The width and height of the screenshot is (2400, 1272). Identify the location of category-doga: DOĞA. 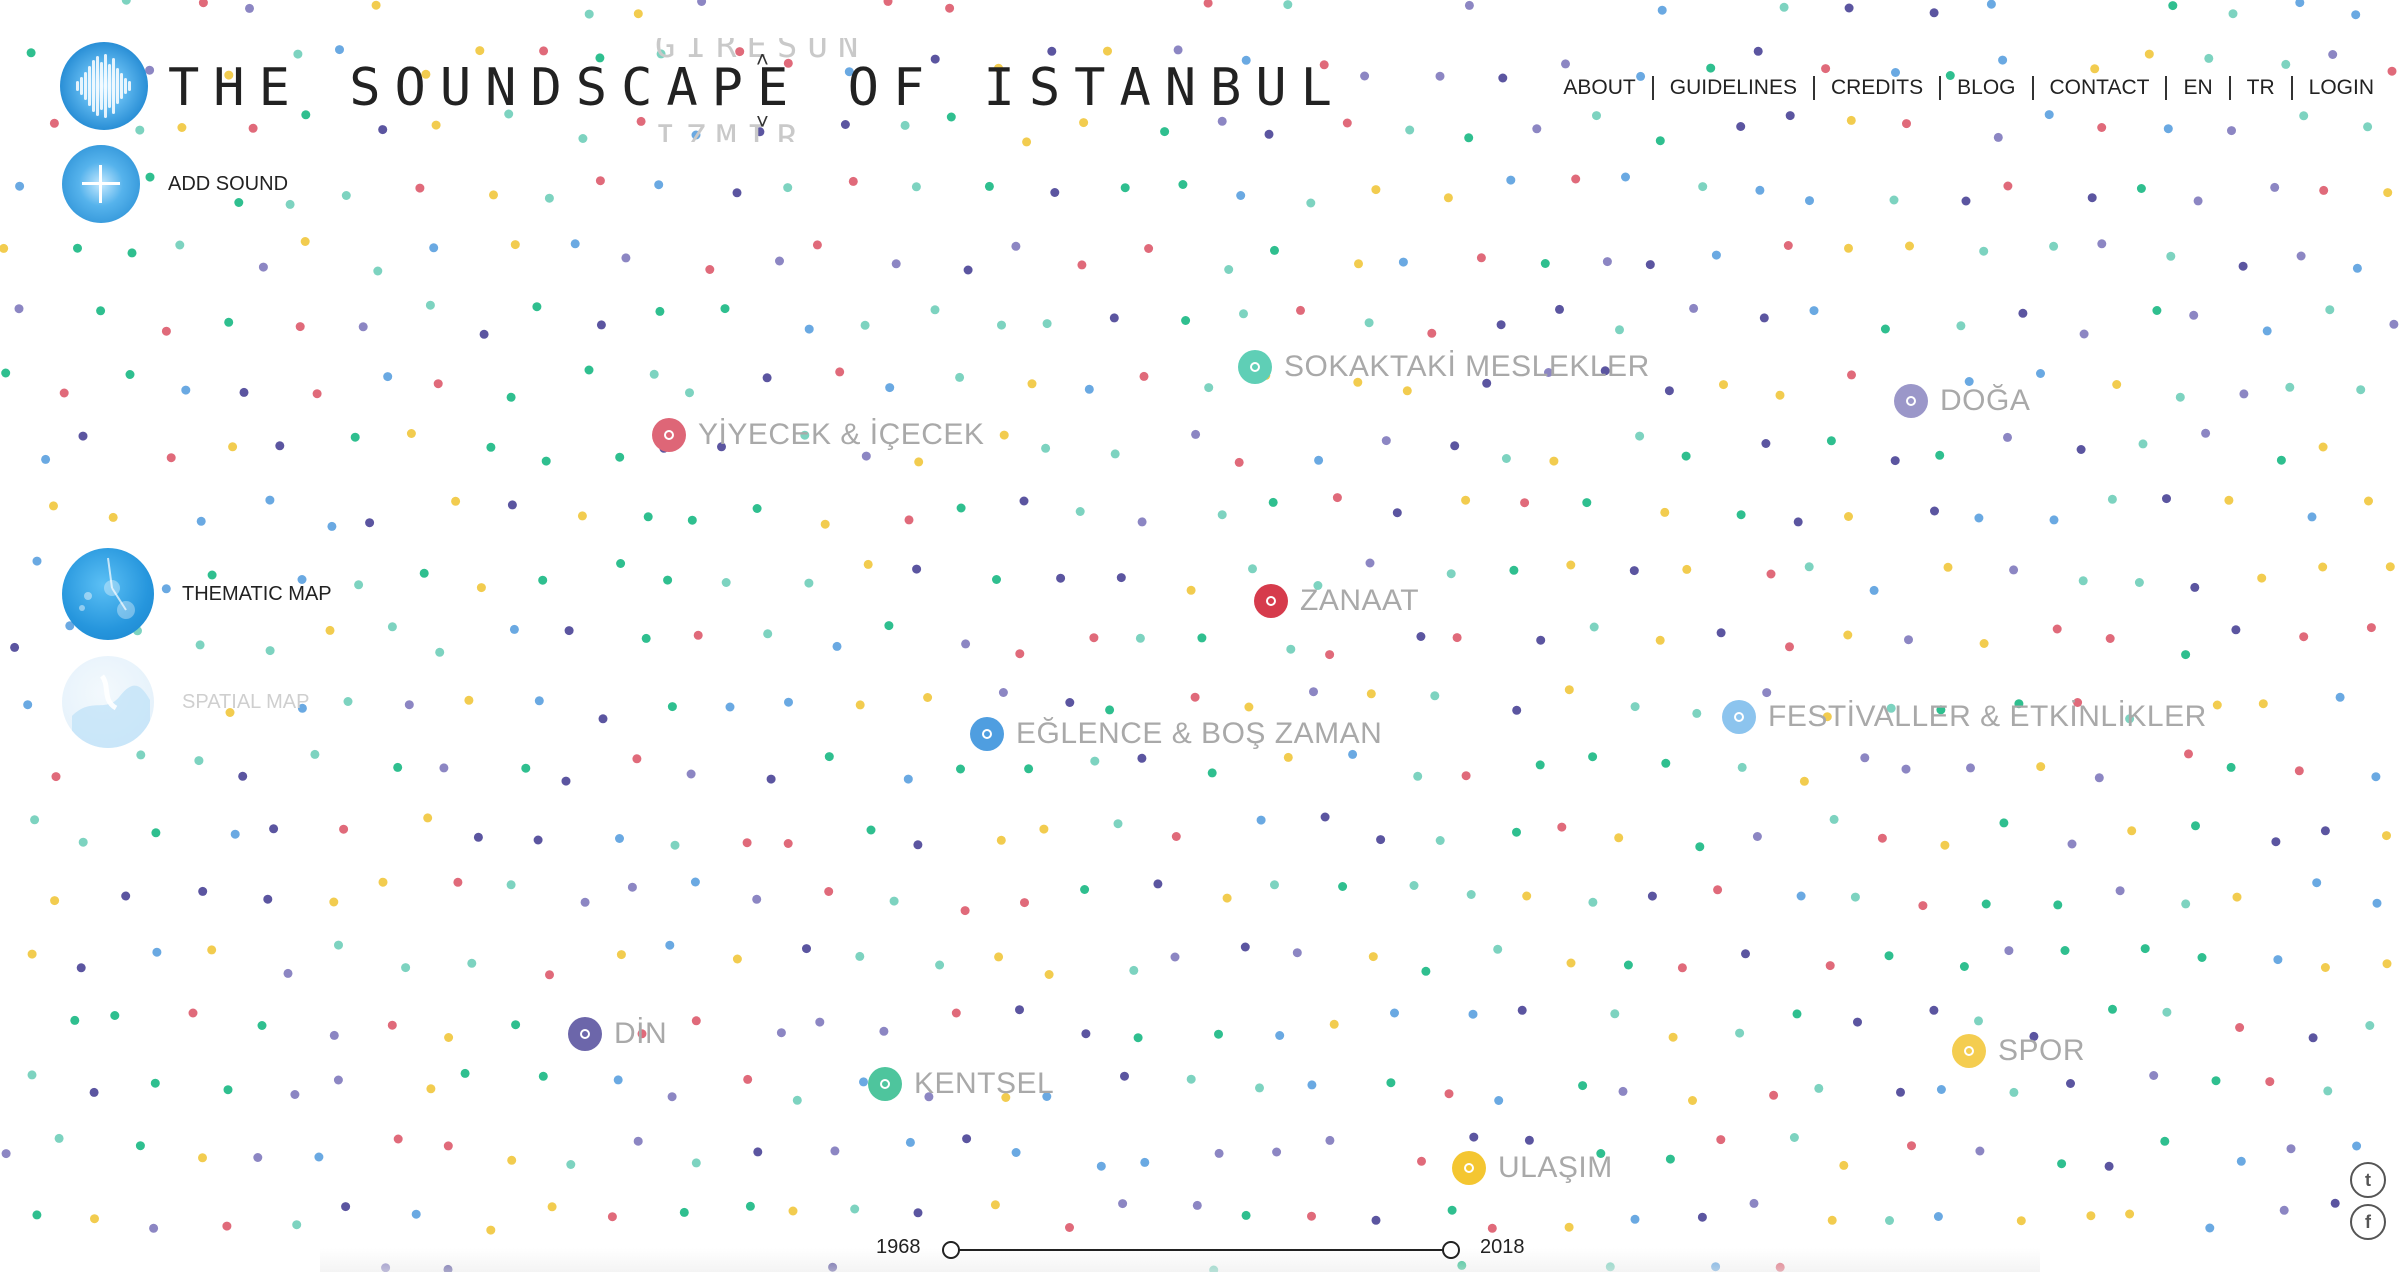
(1962, 401).